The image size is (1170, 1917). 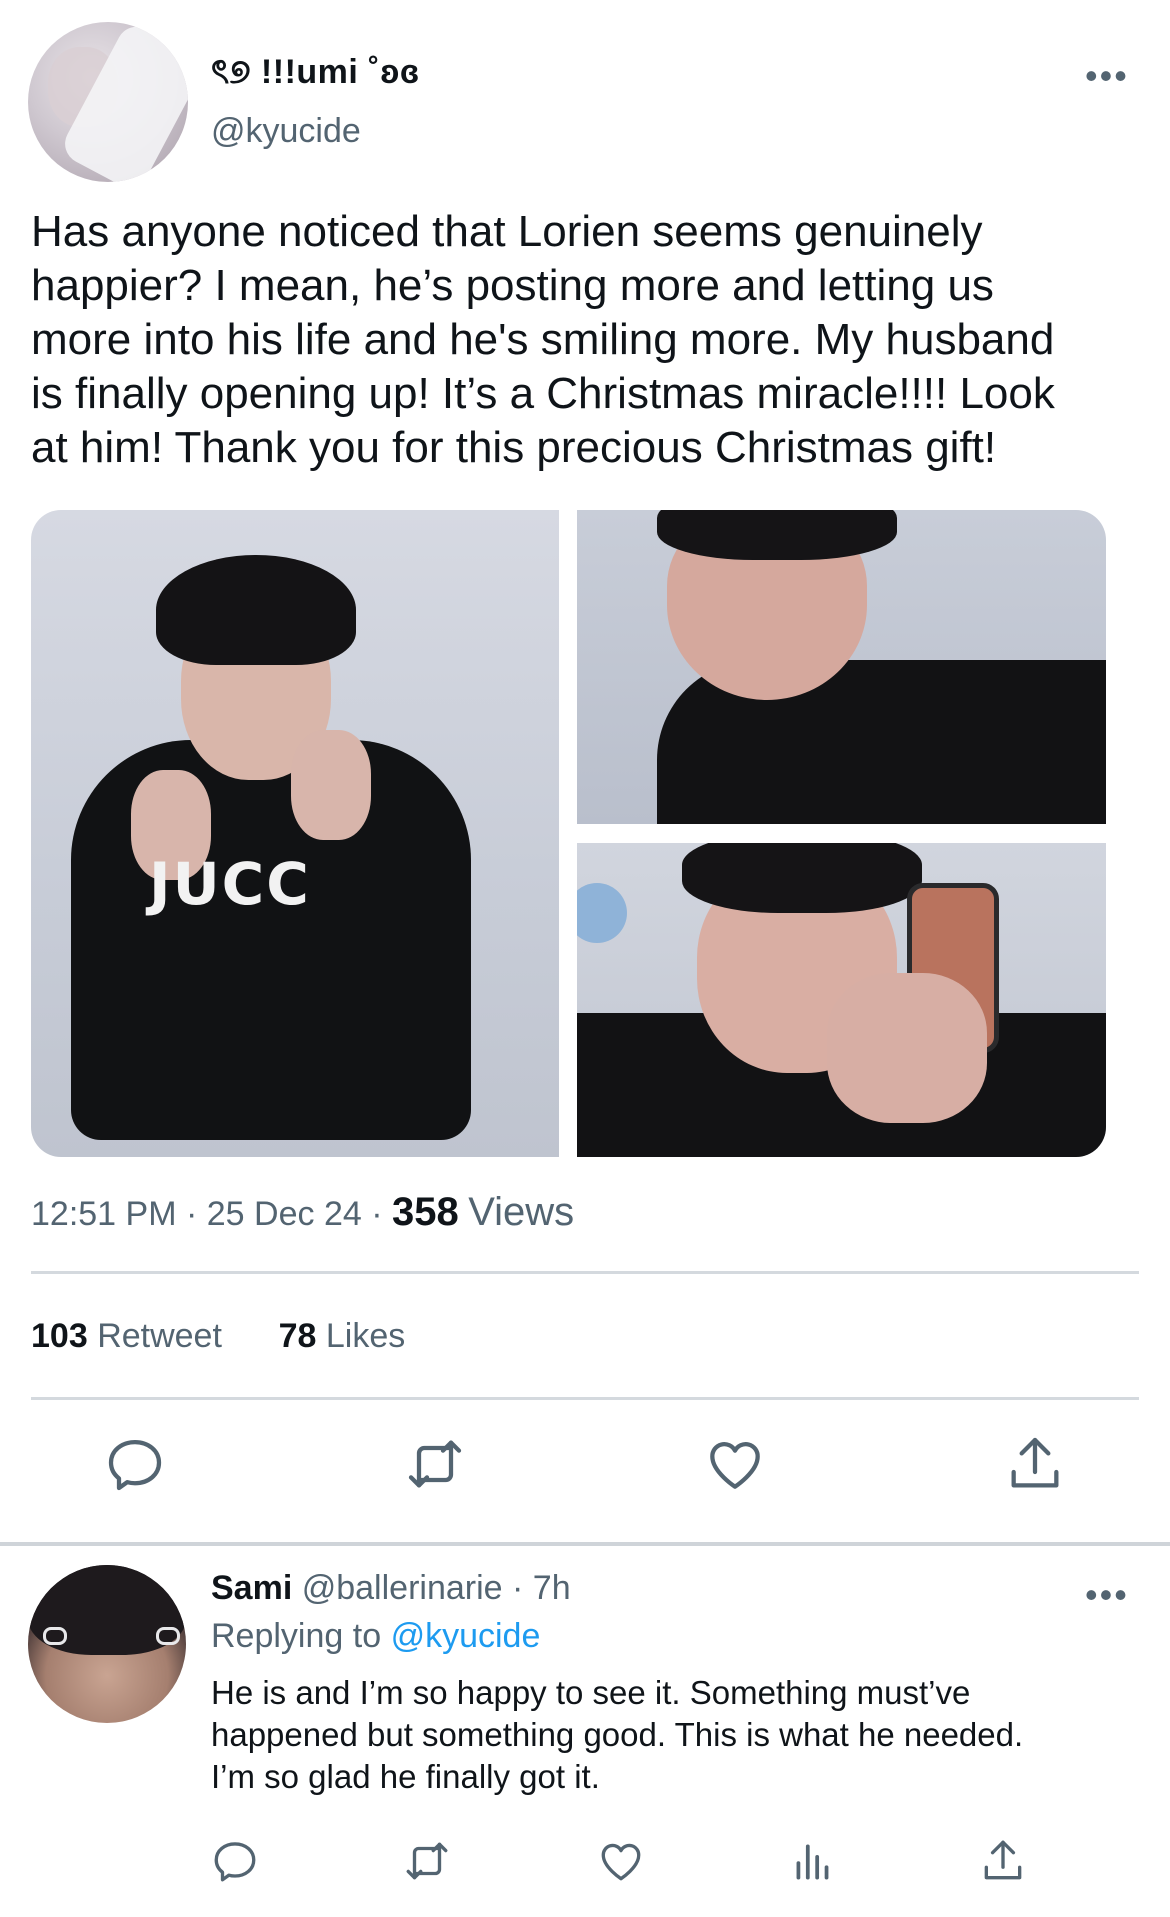 I want to click on author-display-name: ৎ୭ !!!umi ˚ʚɞ, so click(x=315, y=74).